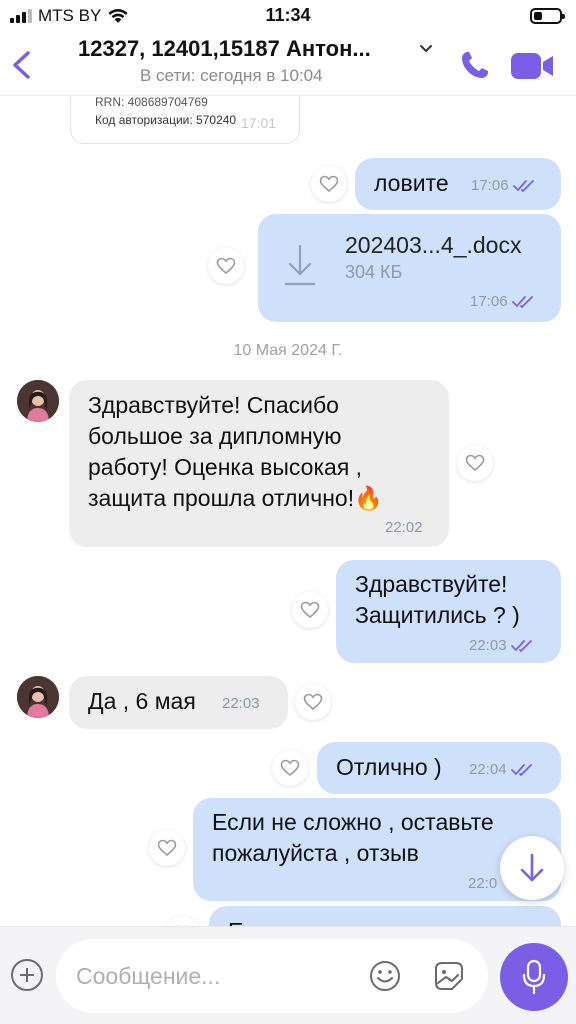 The height and width of the screenshot is (1024, 576). Describe the element at coordinates (235, 921) in the screenshot. I see `message-text: Е` at that location.